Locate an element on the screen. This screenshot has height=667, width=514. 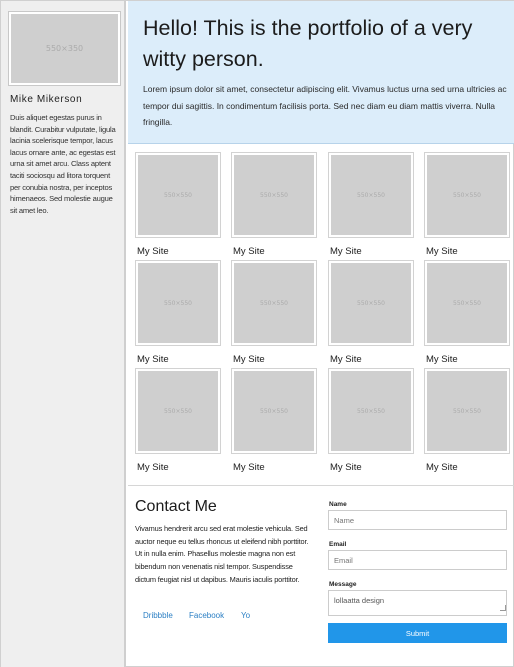
contact-title: Contact Me is located at coordinates (176, 506).